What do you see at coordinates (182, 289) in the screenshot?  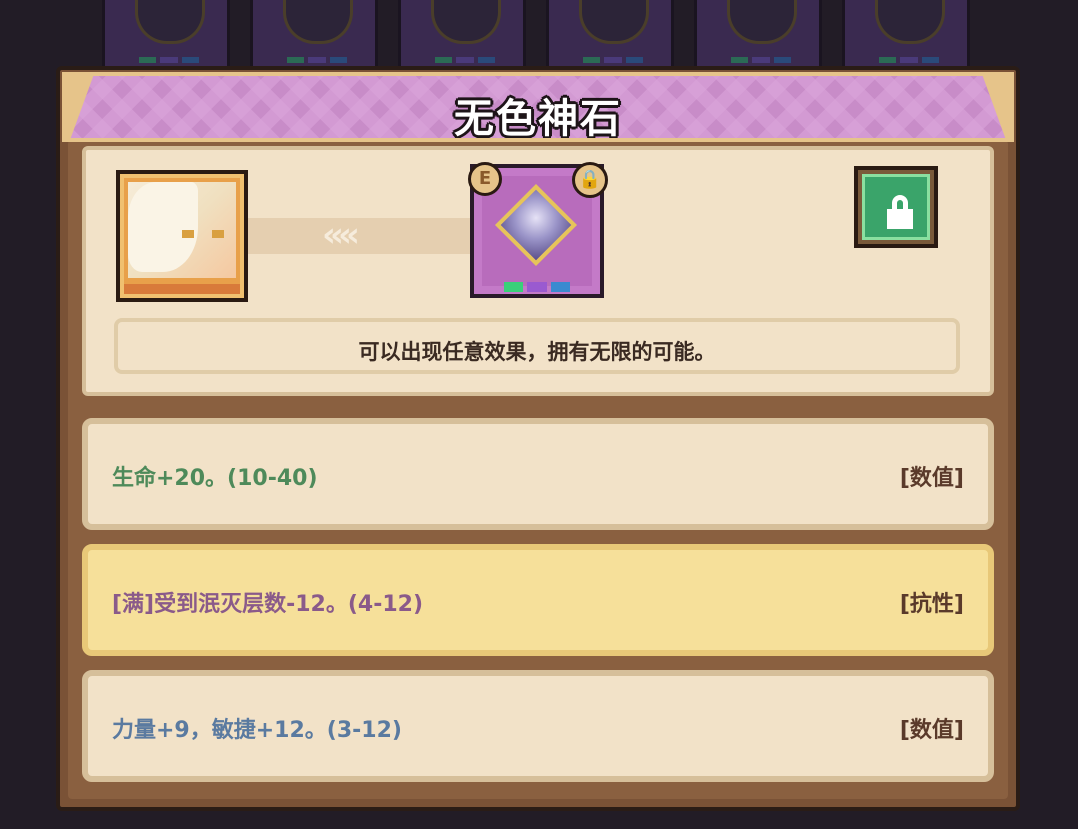 I see `portrait-bottom-bar` at bounding box center [182, 289].